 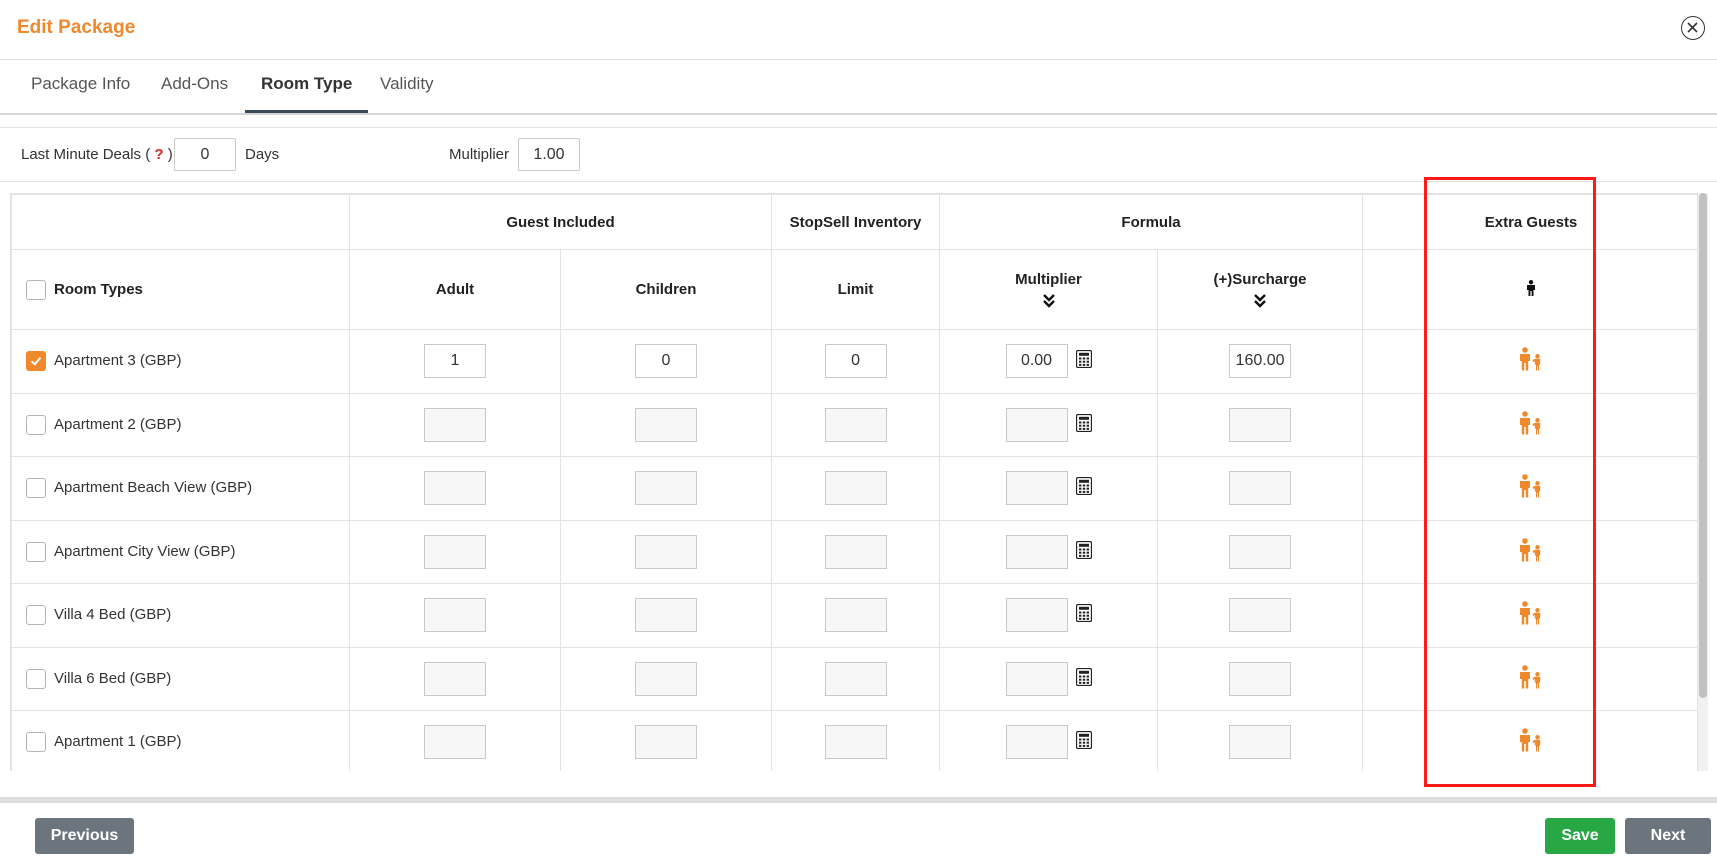 I want to click on room-type-cell: Villa 6 Bed (GBP), so click(x=180, y=678).